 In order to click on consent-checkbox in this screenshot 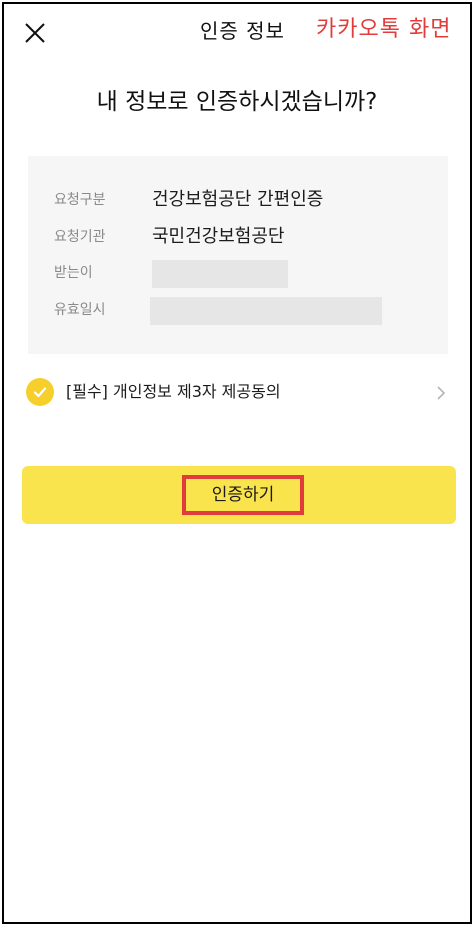, I will do `click(40, 392)`.